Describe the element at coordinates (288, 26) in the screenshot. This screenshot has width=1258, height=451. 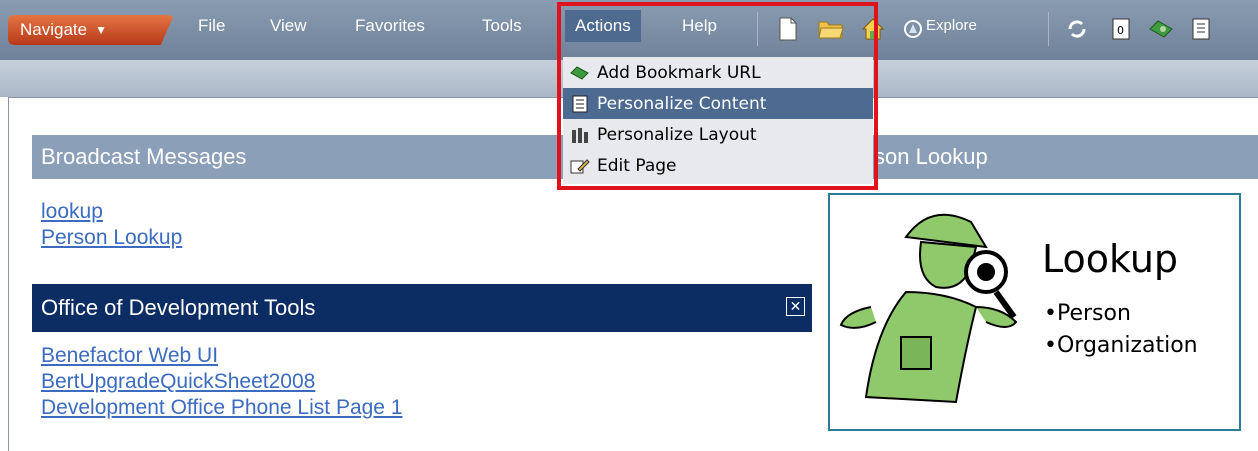
I see `menu-view: View` at that location.